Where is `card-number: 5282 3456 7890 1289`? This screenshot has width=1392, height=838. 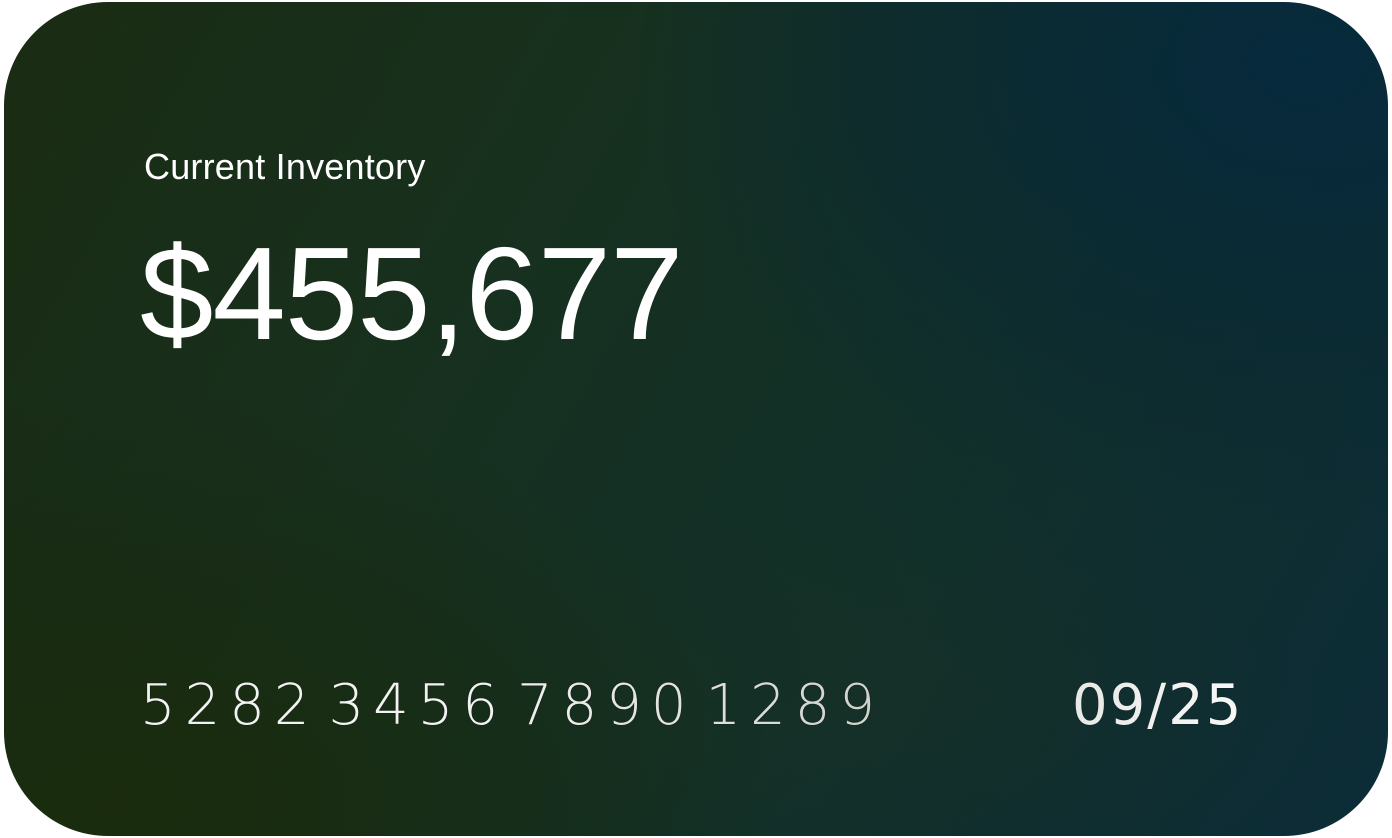
card-number: 5282 3456 7890 1289 is located at coordinates (517, 706).